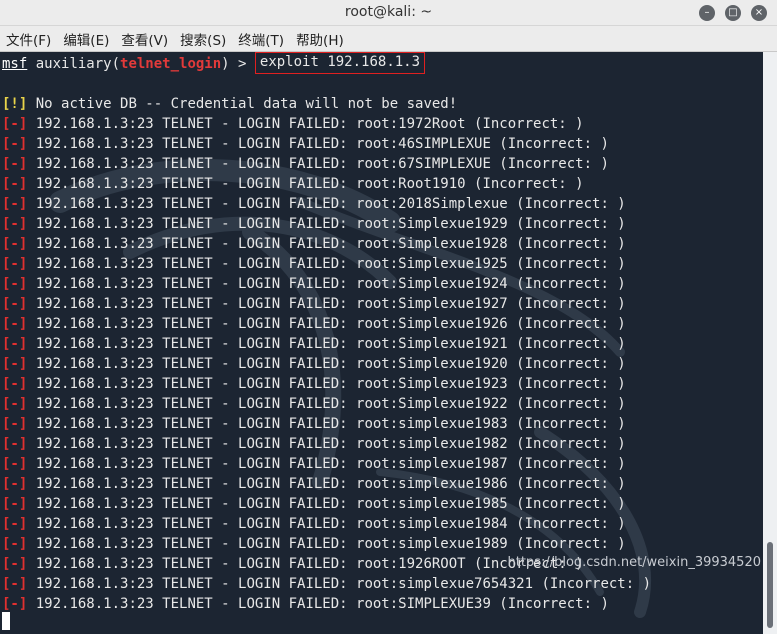  I want to click on scrollbar, so click(770, 343).